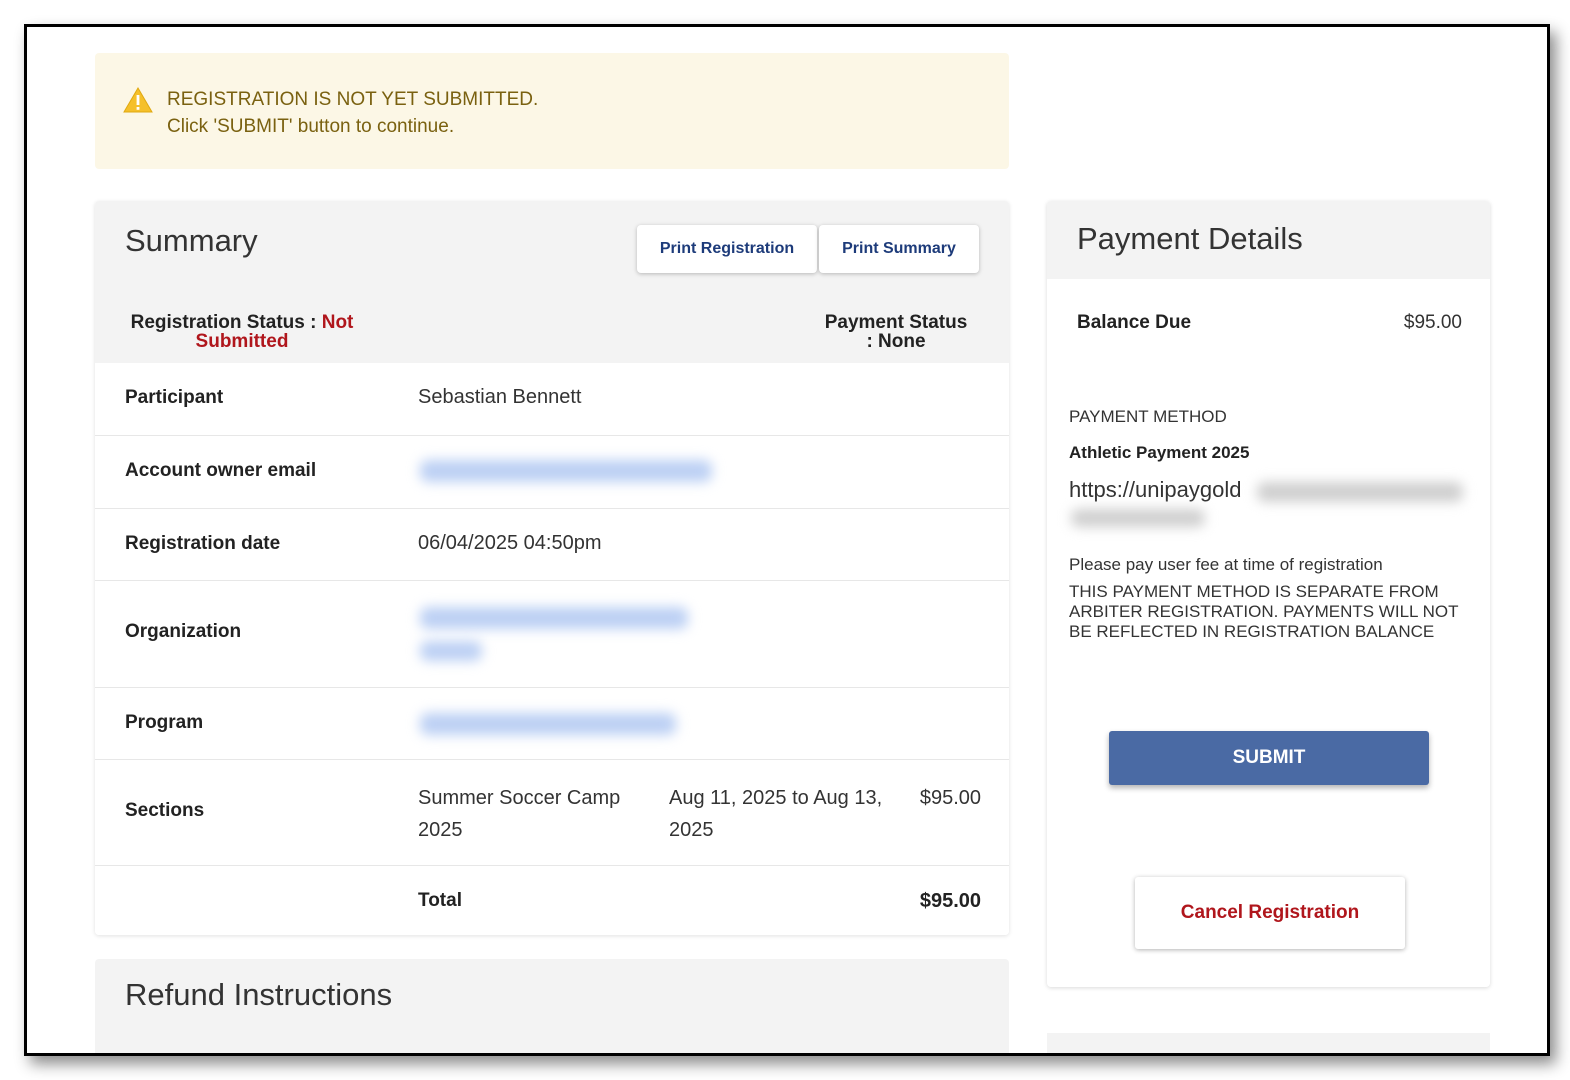 The height and width of the screenshot is (1080, 1570). What do you see at coordinates (552, 900) in the screenshot?
I see `total-row: Total $95.00` at bounding box center [552, 900].